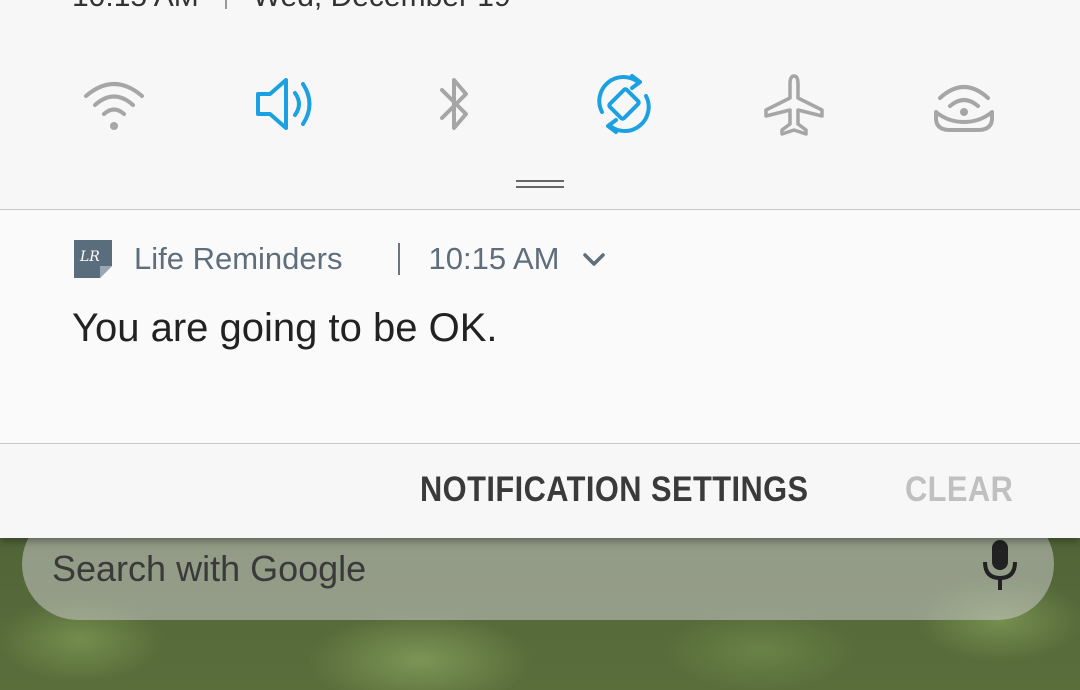  I want to click on app-icon-letters: LR, so click(89, 257).